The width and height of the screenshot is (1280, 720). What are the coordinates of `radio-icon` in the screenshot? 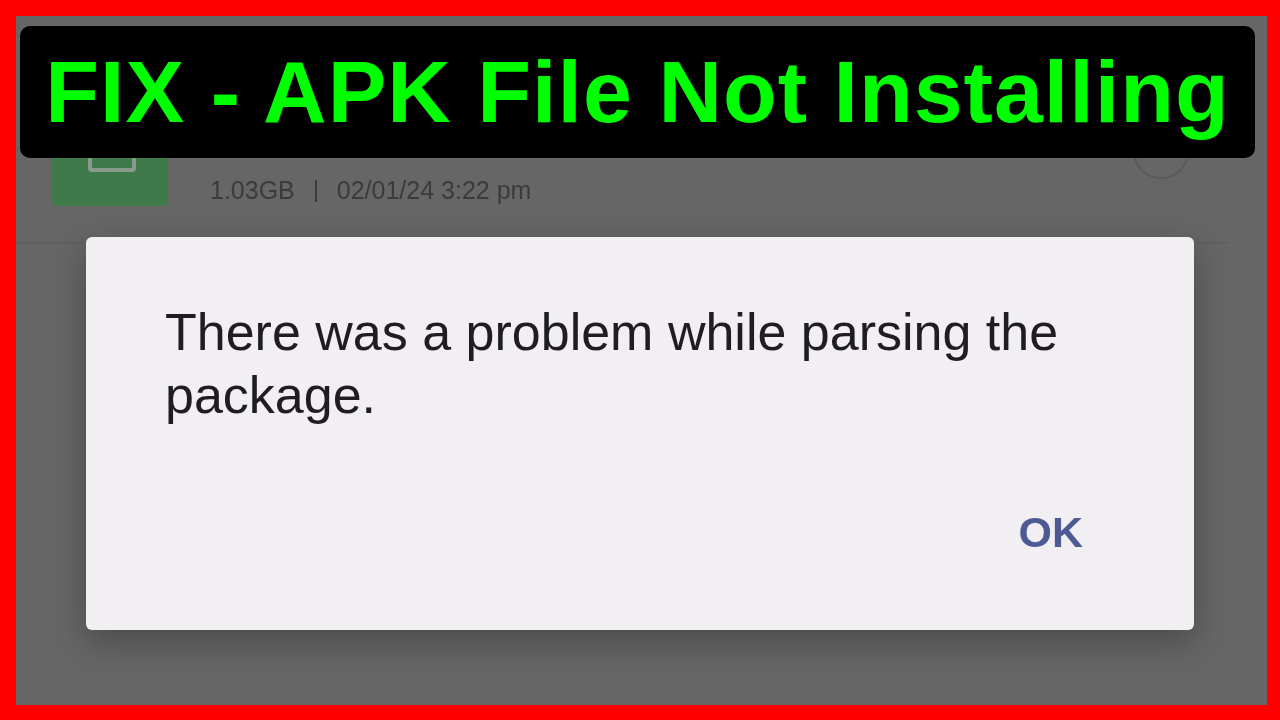 It's located at (1161, 168).